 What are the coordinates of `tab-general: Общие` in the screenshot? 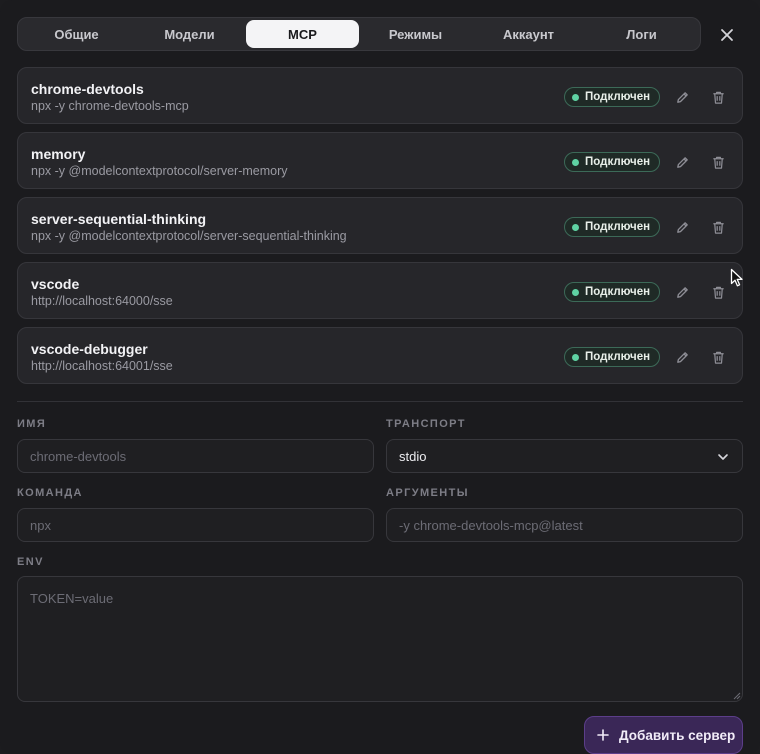 It's located at (76, 34).